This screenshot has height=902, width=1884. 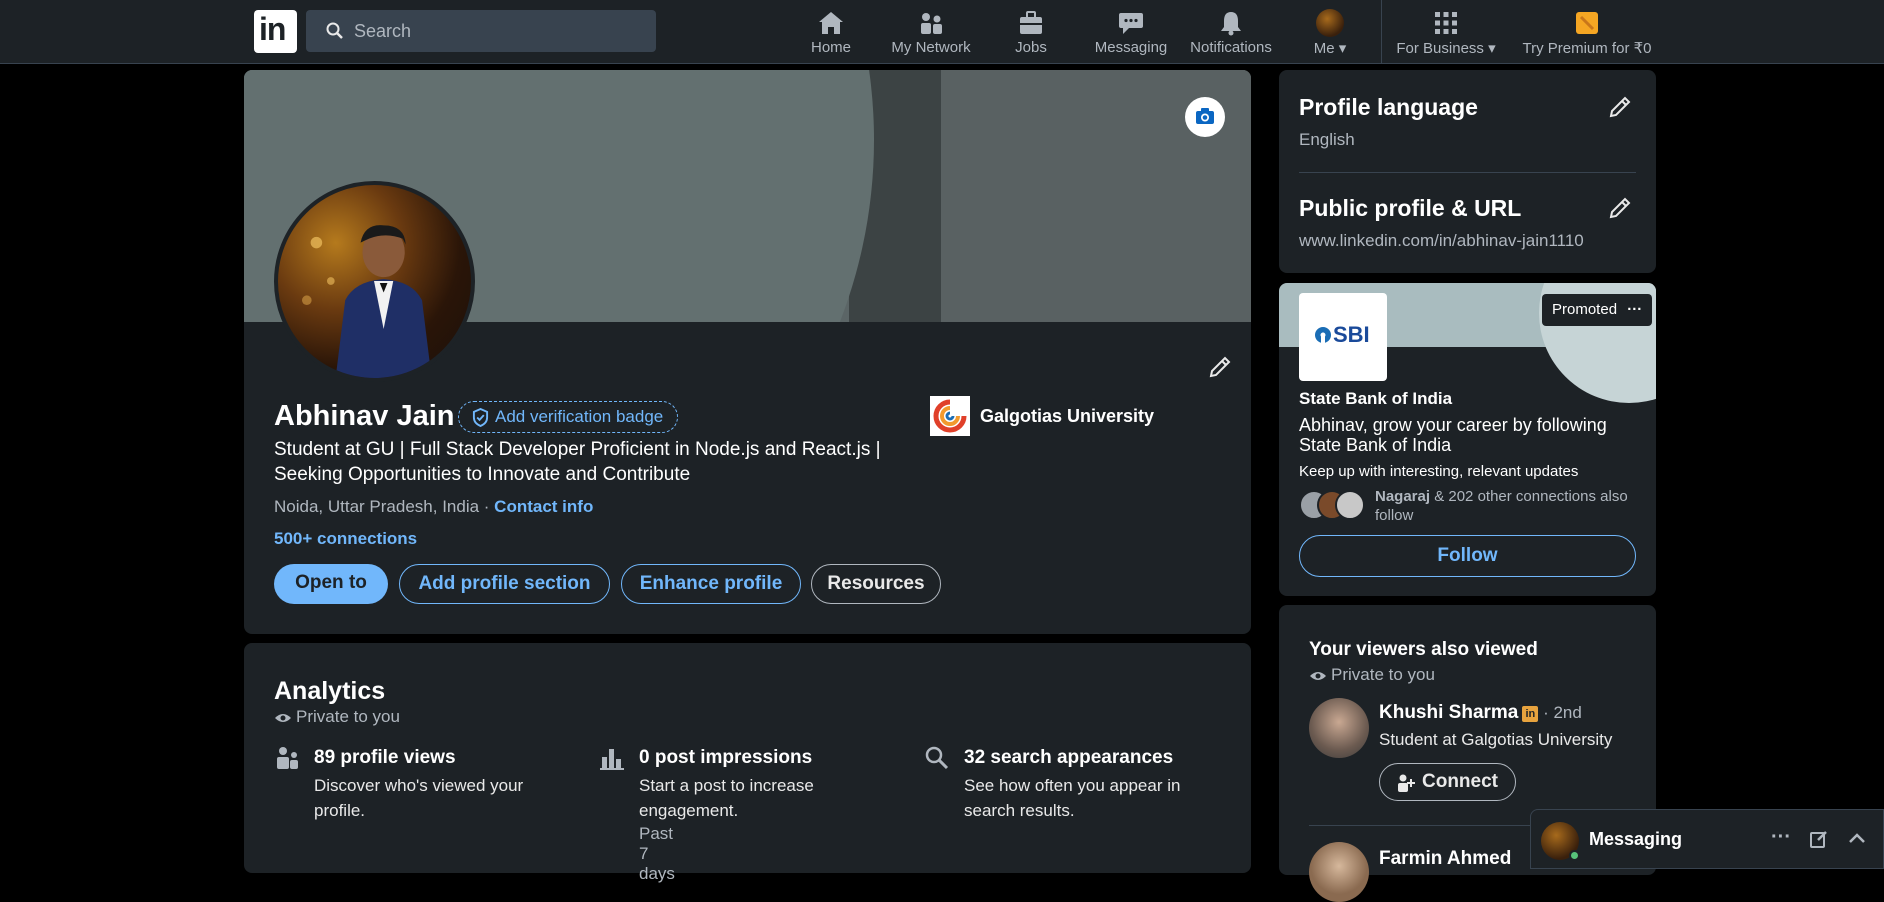 I want to click on online-status-indicator, so click(x=1574, y=855).